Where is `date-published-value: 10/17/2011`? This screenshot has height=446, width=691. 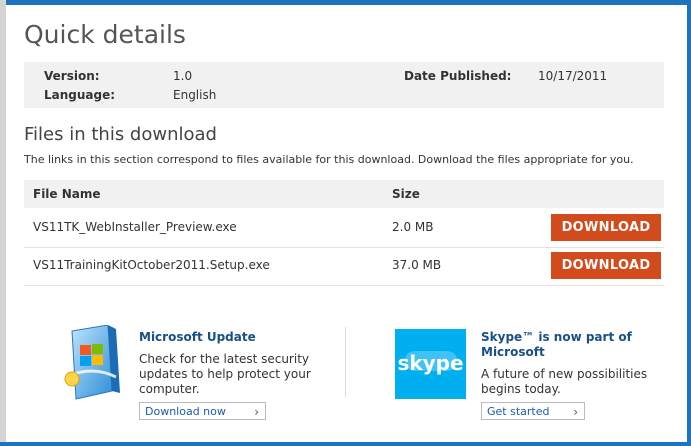 date-published-value: 10/17/2011 is located at coordinates (573, 76).